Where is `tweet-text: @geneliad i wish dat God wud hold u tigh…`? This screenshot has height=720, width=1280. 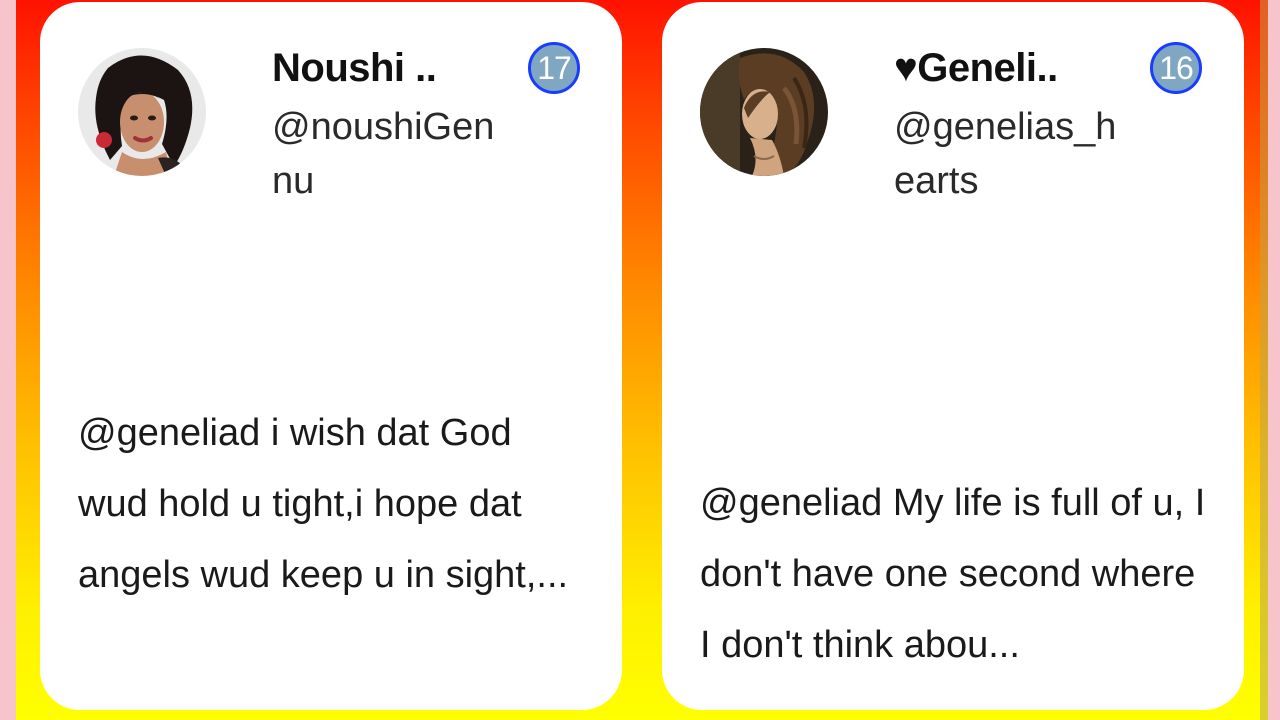 tweet-text: @geneliad i wish dat God wud hold u tigh… is located at coordinates (333, 504).